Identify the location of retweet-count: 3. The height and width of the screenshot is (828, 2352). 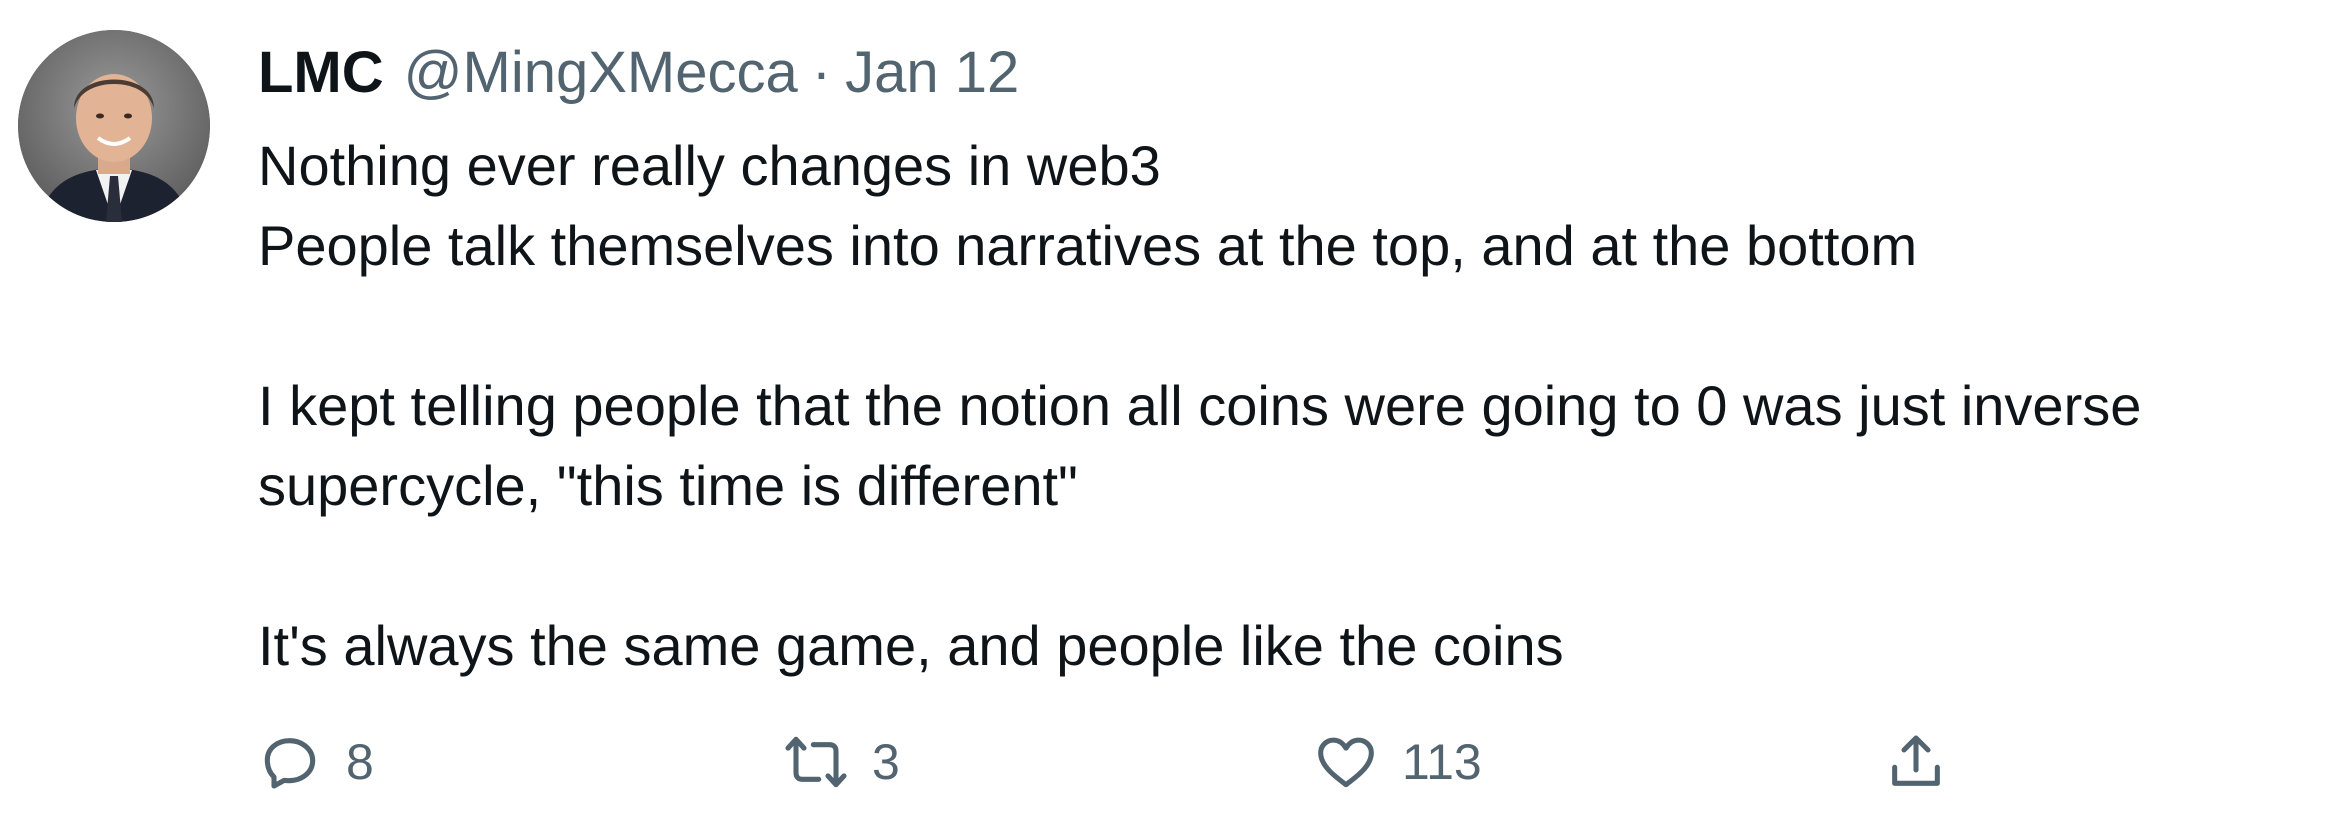
(886, 762).